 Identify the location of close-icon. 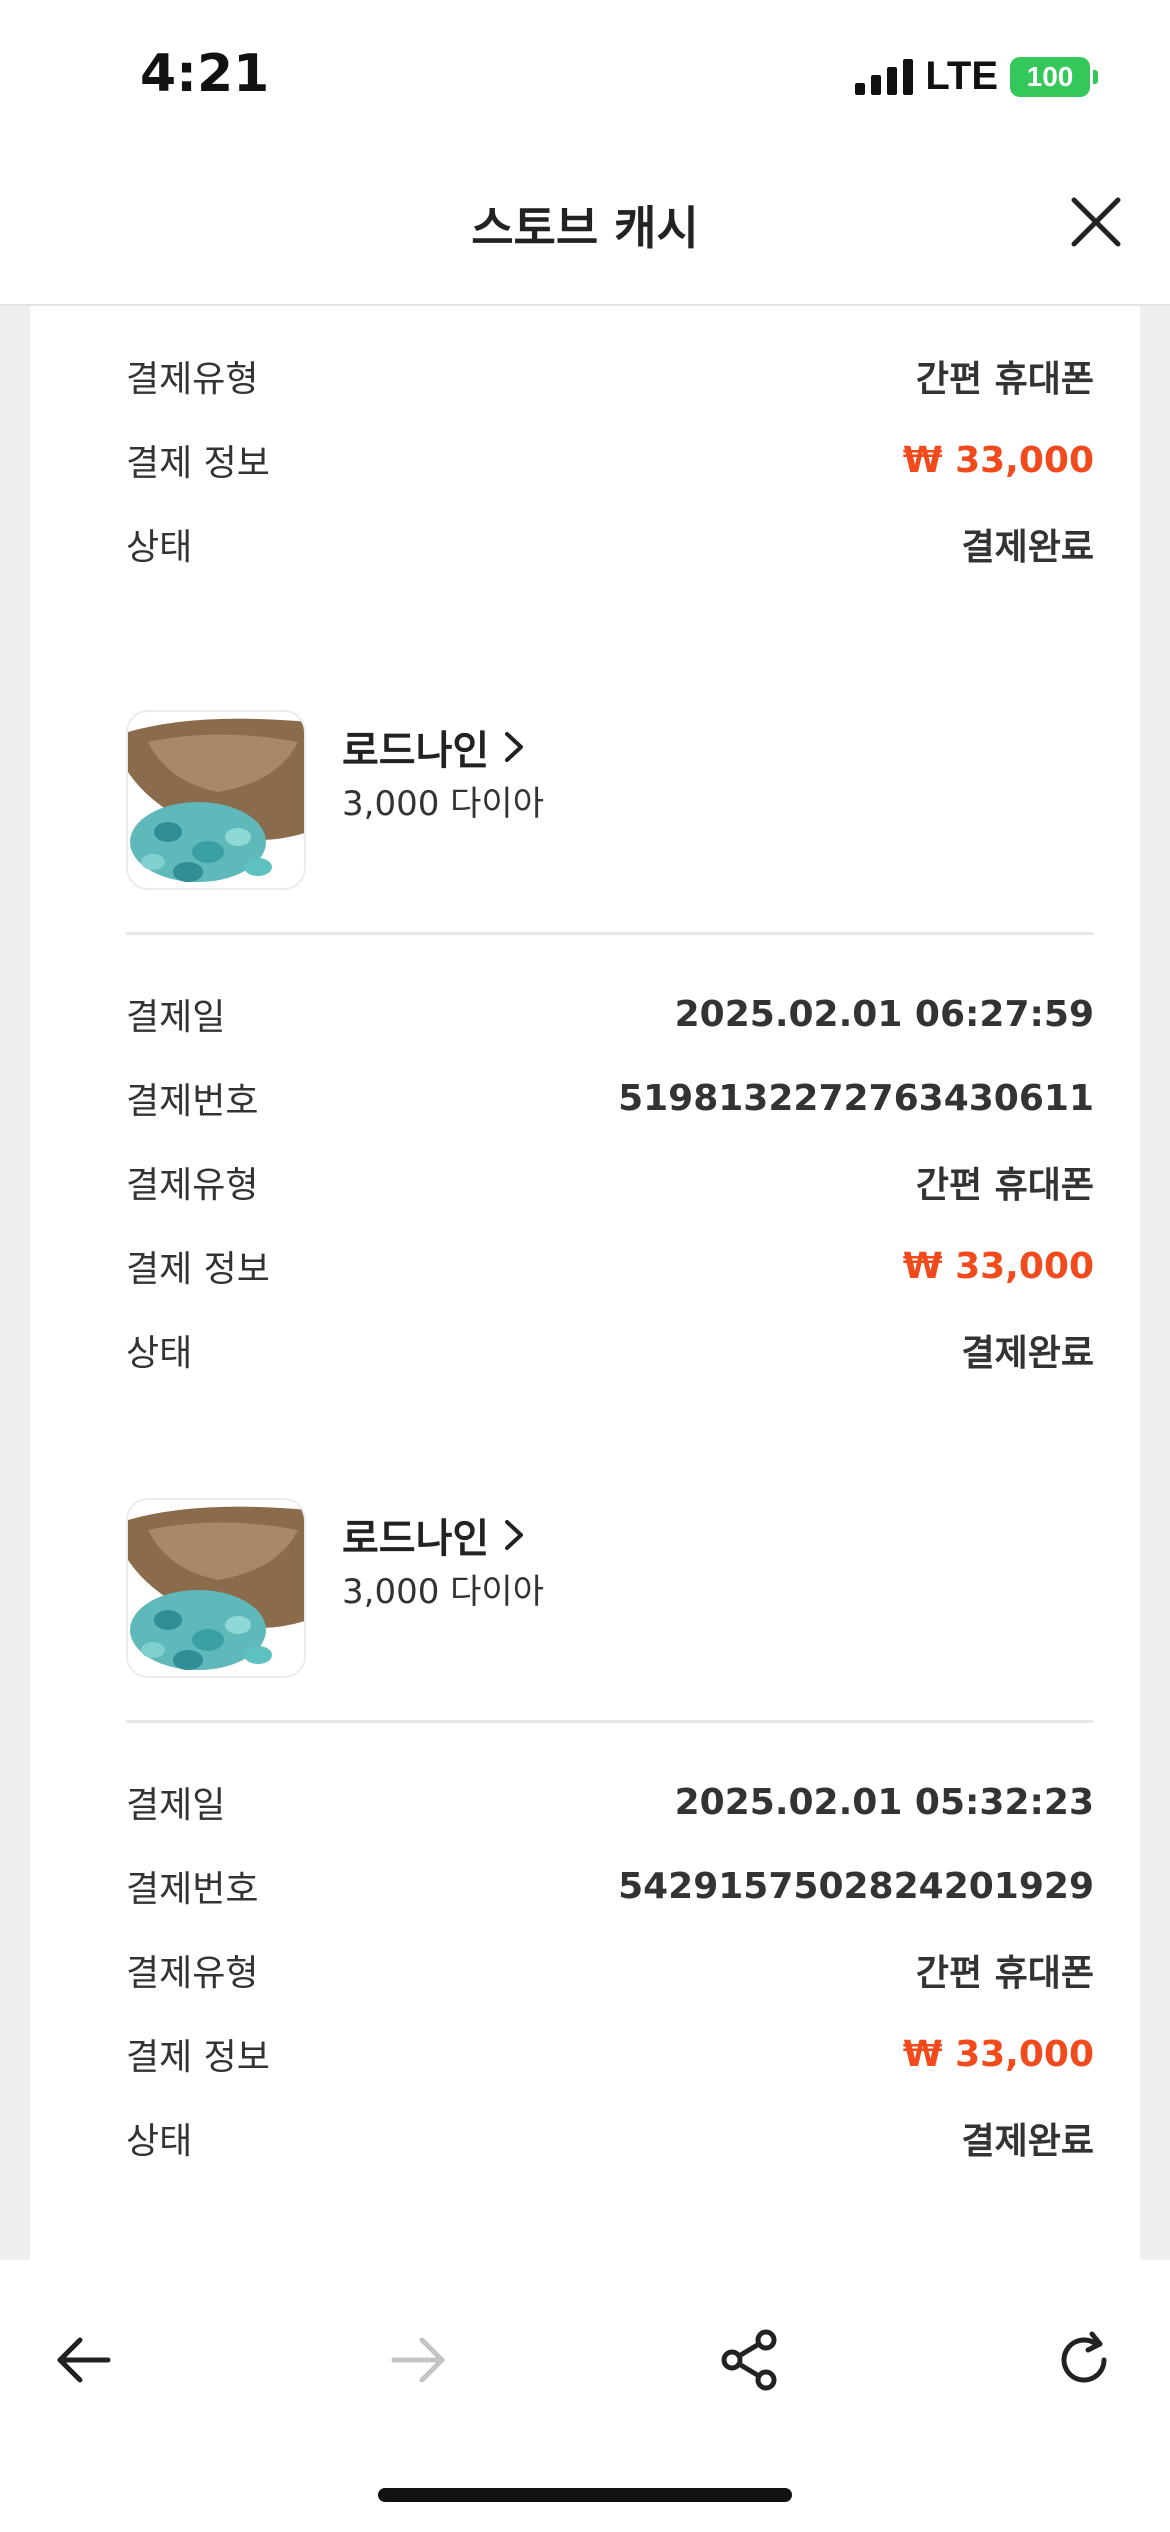
(1096, 222).